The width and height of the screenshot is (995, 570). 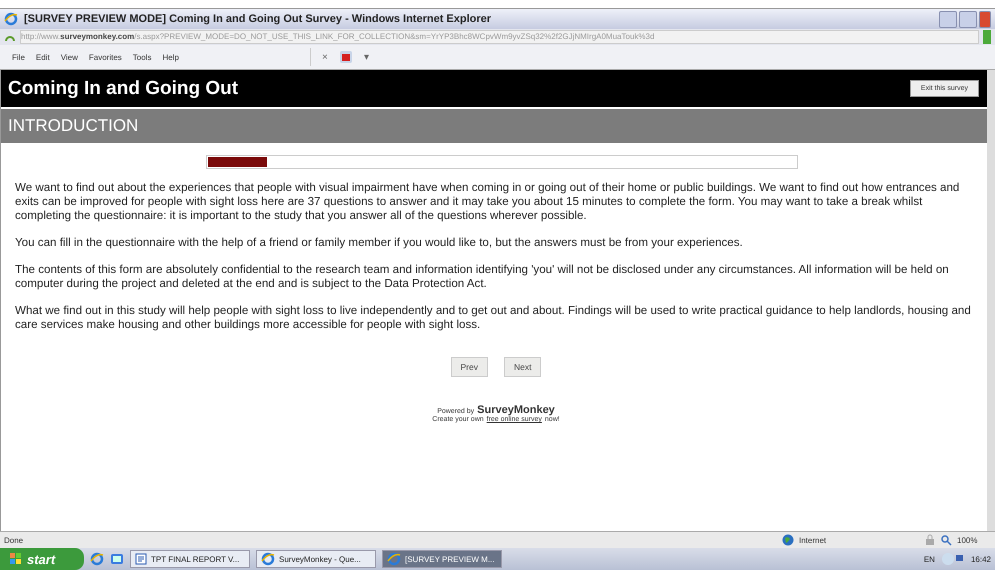 I want to click on pdf-icon, so click(x=345, y=57).